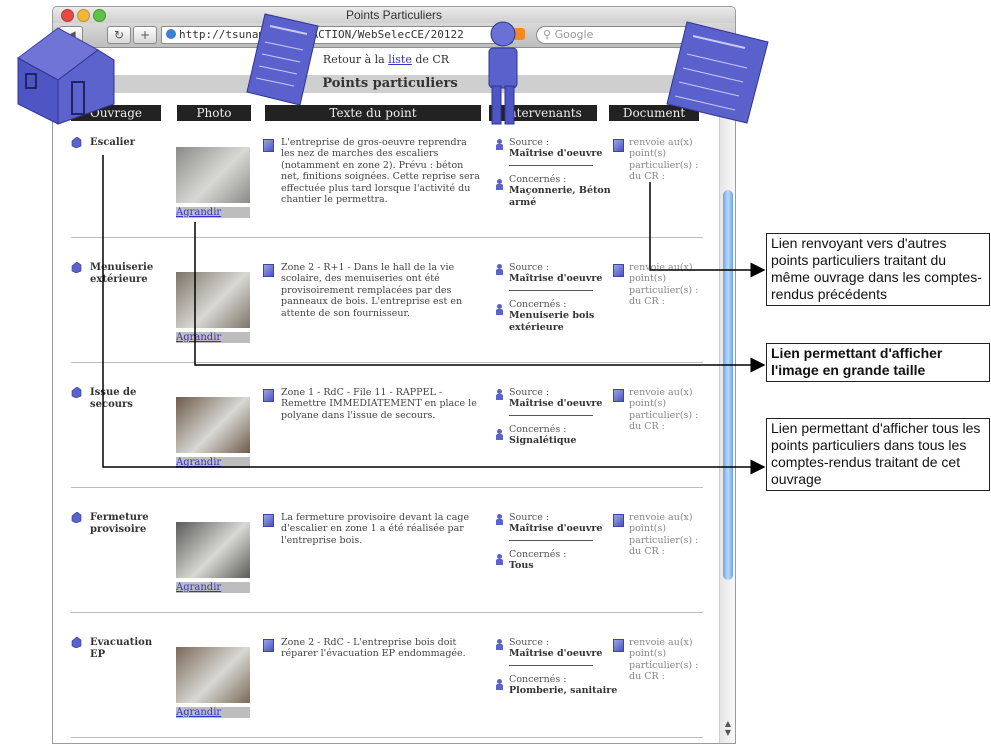 The width and height of the screenshot is (991, 744). Describe the element at coordinates (430, 59) in the screenshot. I see `retour-suffix: de CR` at that location.